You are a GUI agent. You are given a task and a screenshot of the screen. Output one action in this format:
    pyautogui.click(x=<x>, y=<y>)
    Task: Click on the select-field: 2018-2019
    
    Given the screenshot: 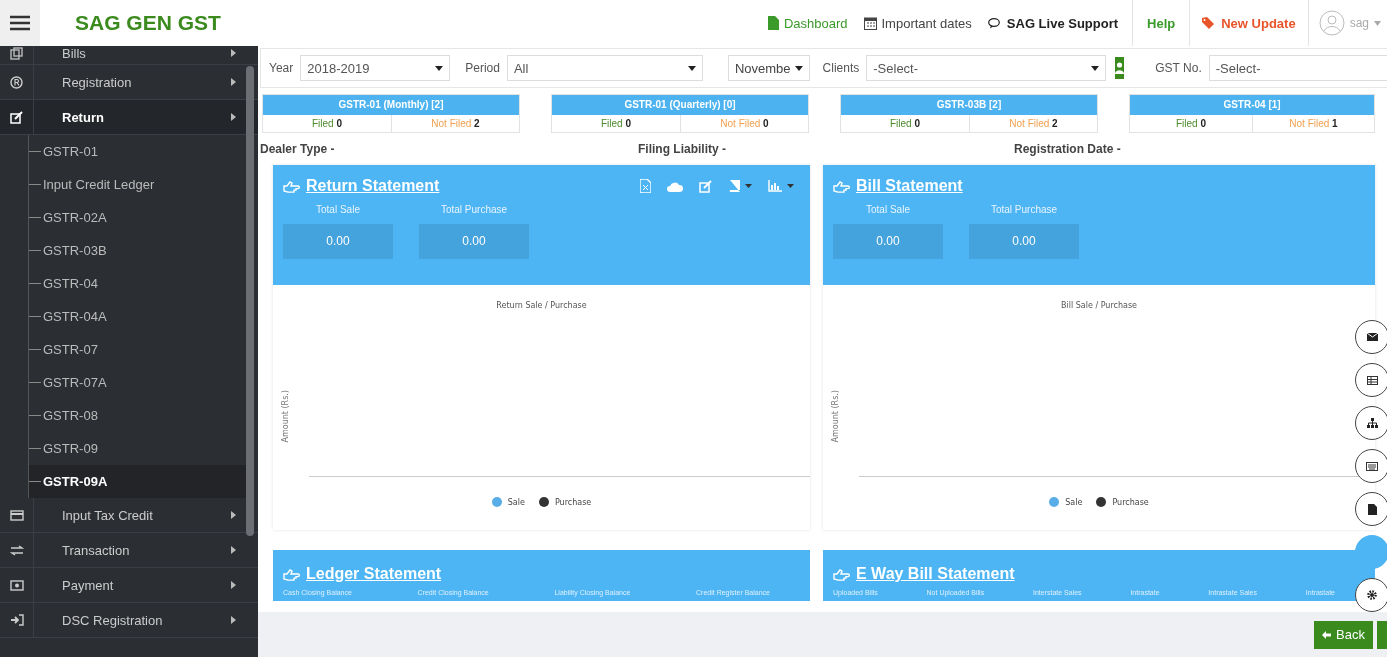 What is the action you would take?
    pyautogui.click(x=375, y=68)
    